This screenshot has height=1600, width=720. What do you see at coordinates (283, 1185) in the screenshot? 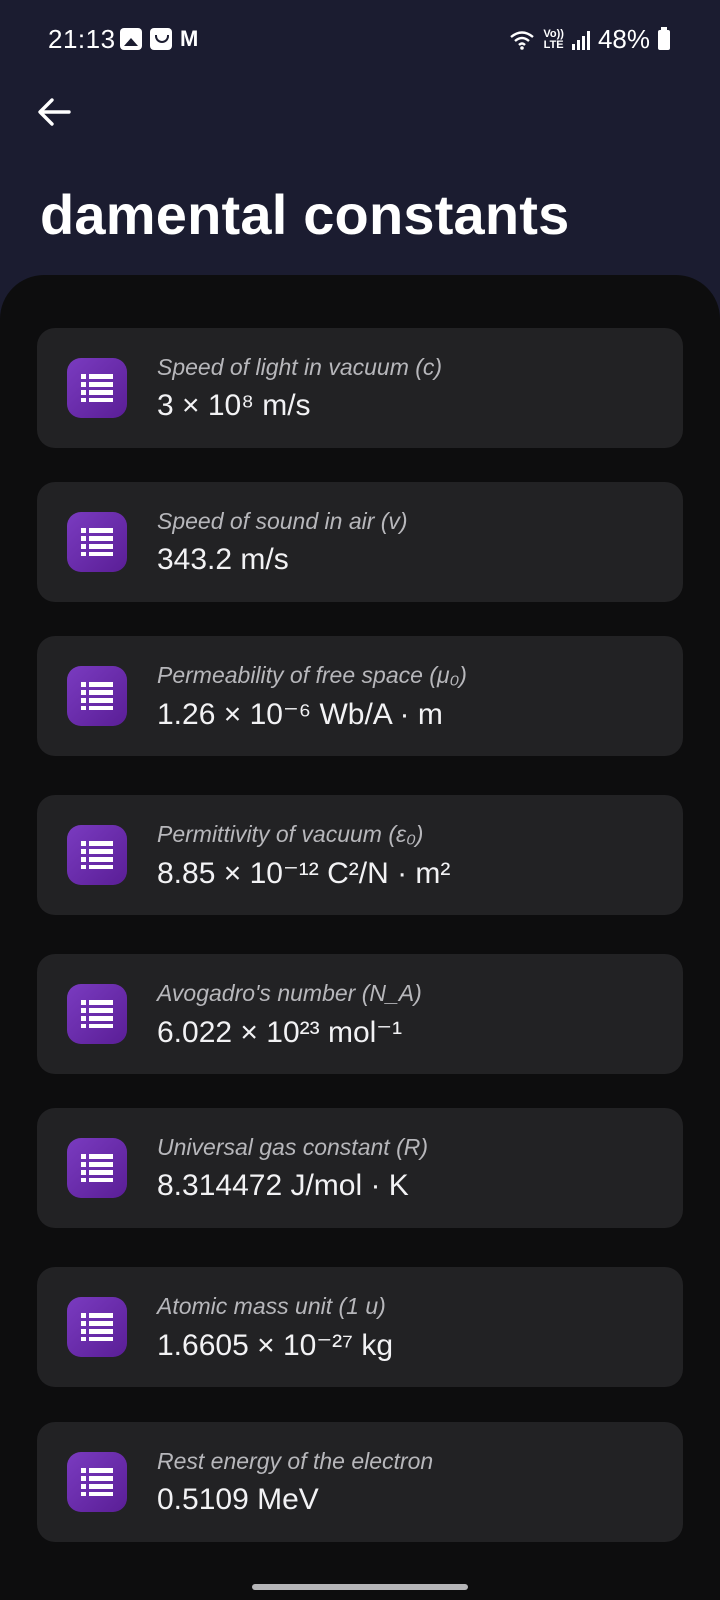
I see `constant-value: 8.314472 J/mol · K` at bounding box center [283, 1185].